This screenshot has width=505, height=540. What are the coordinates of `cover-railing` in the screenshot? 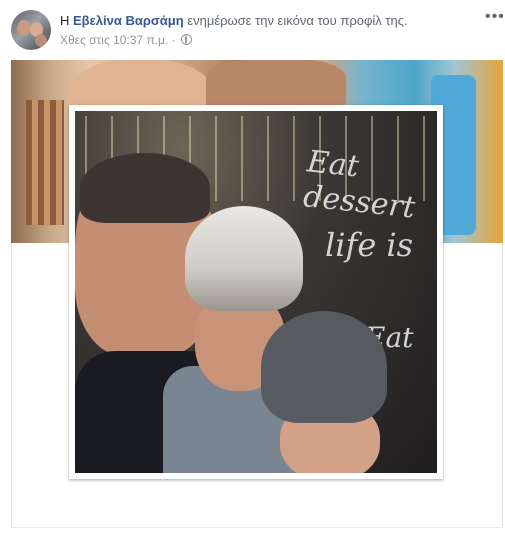 It's located at (45, 162).